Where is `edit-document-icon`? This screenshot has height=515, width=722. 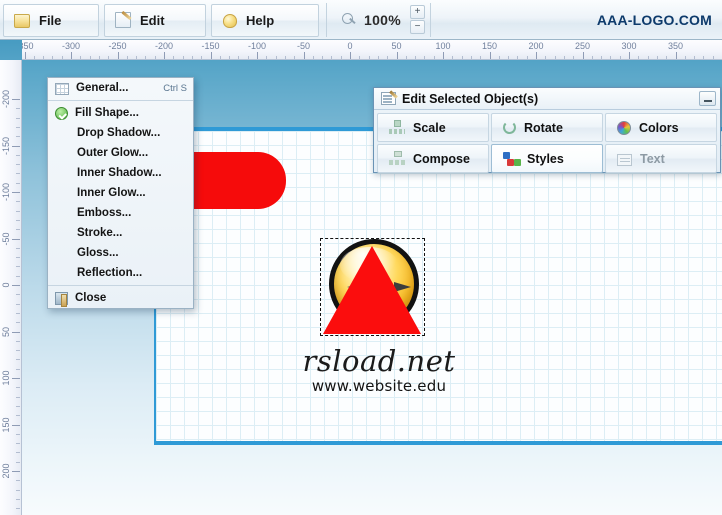 edit-document-icon is located at coordinates (123, 20).